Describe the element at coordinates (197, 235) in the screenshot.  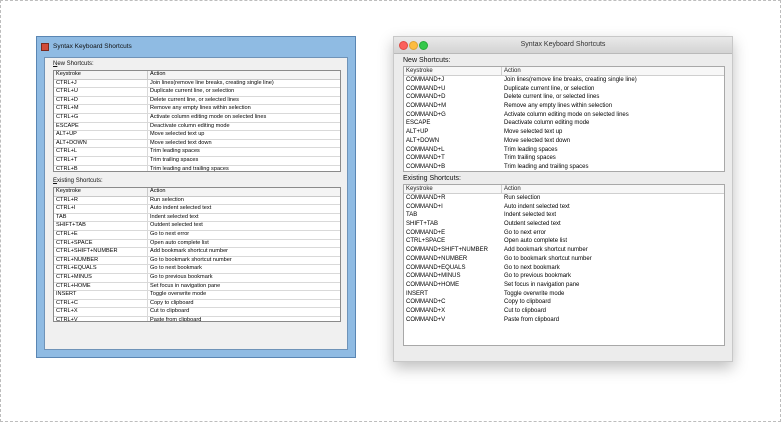
I see `shortcut-row: CTRL+E Go to next error` at that location.